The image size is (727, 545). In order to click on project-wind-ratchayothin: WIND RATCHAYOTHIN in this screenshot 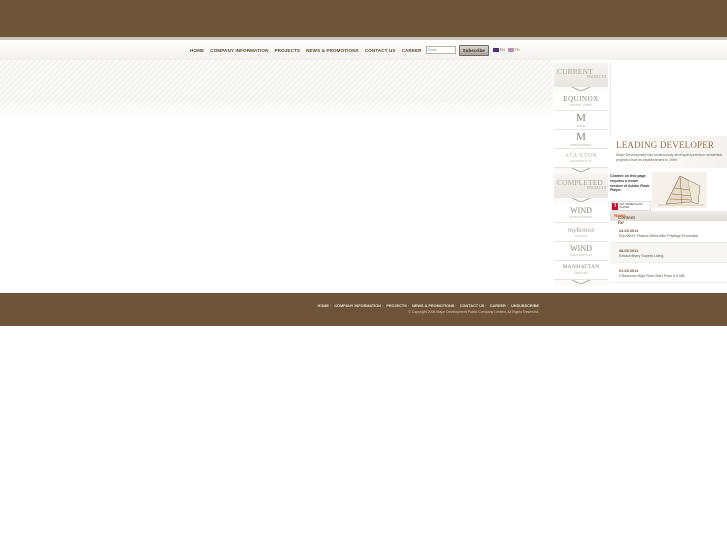, I will do `click(581, 213)`.